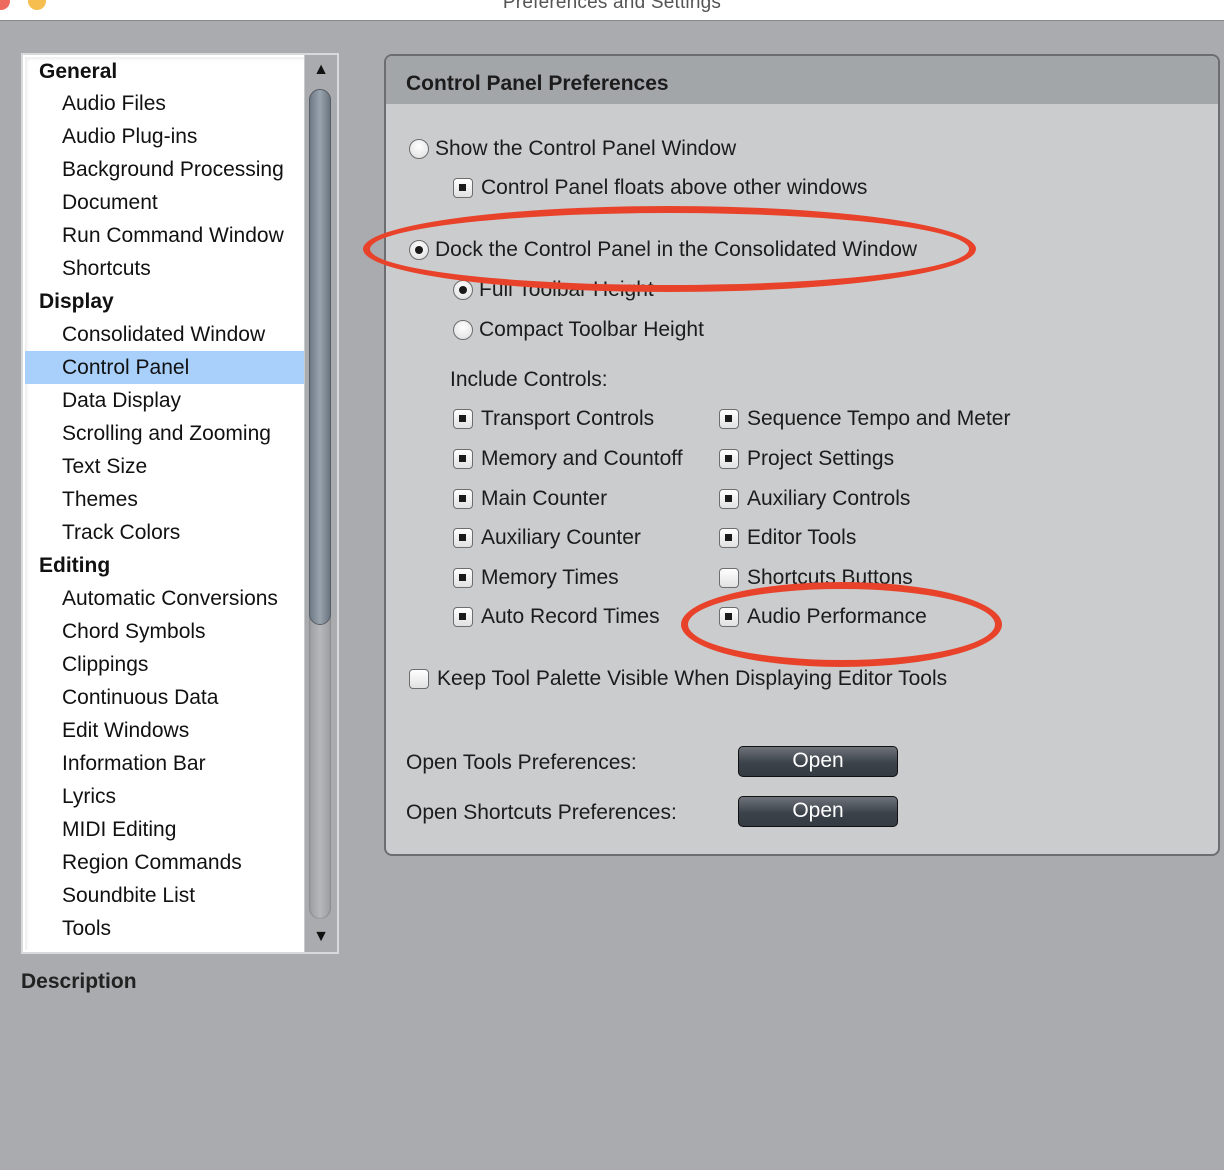 The image size is (1224, 1170). I want to click on scroll-track, so click(320, 504).